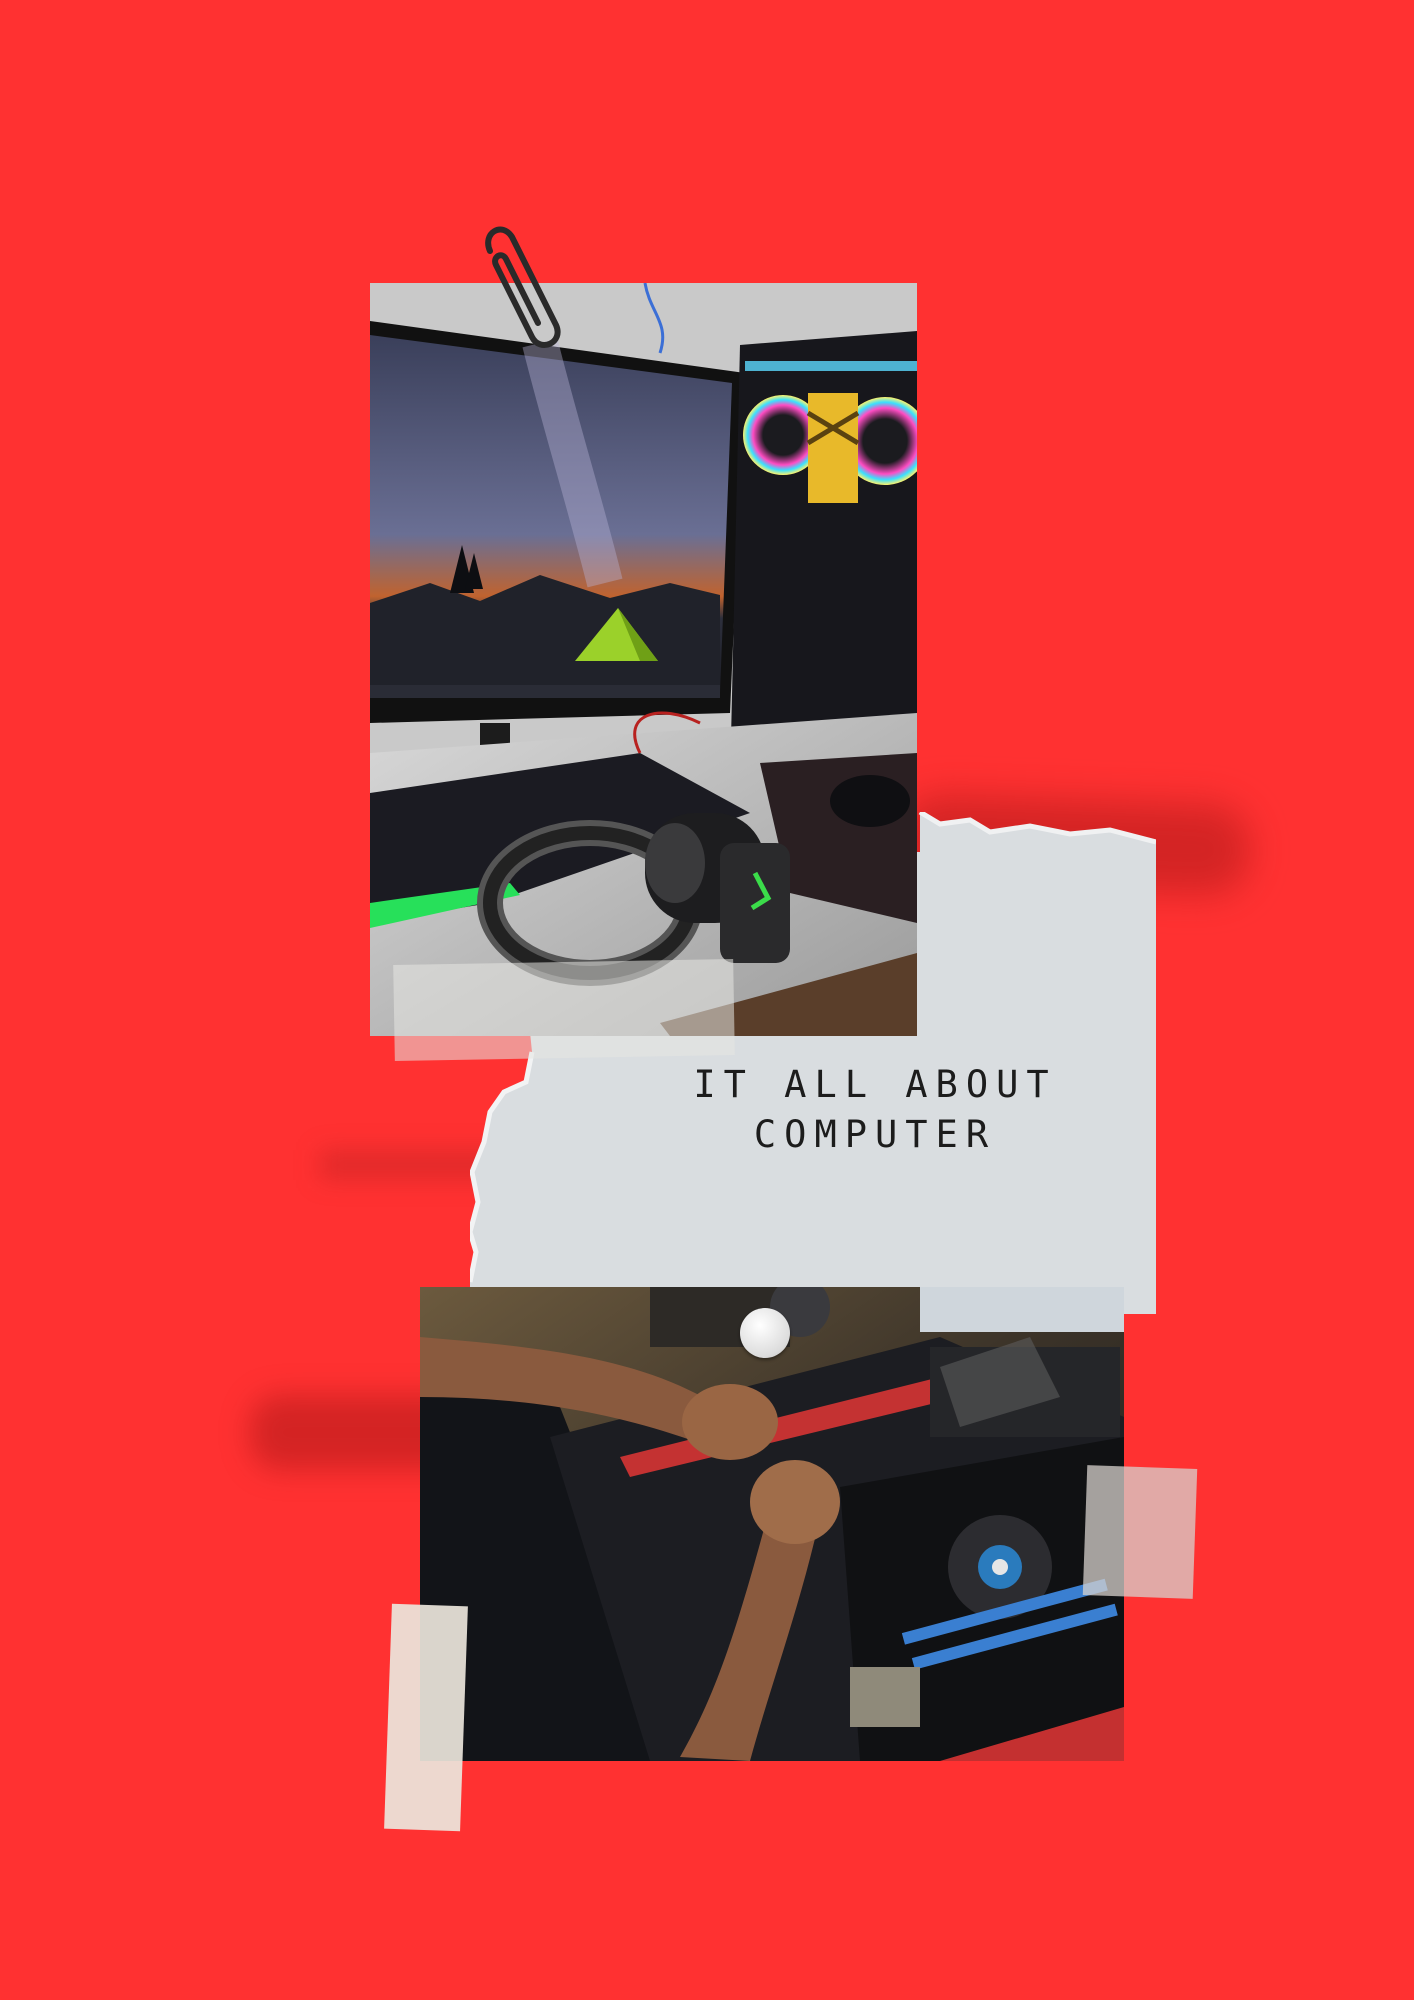 This screenshot has height=2000, width=1414. I want to click on paperclip-icon, so click(515, 285).